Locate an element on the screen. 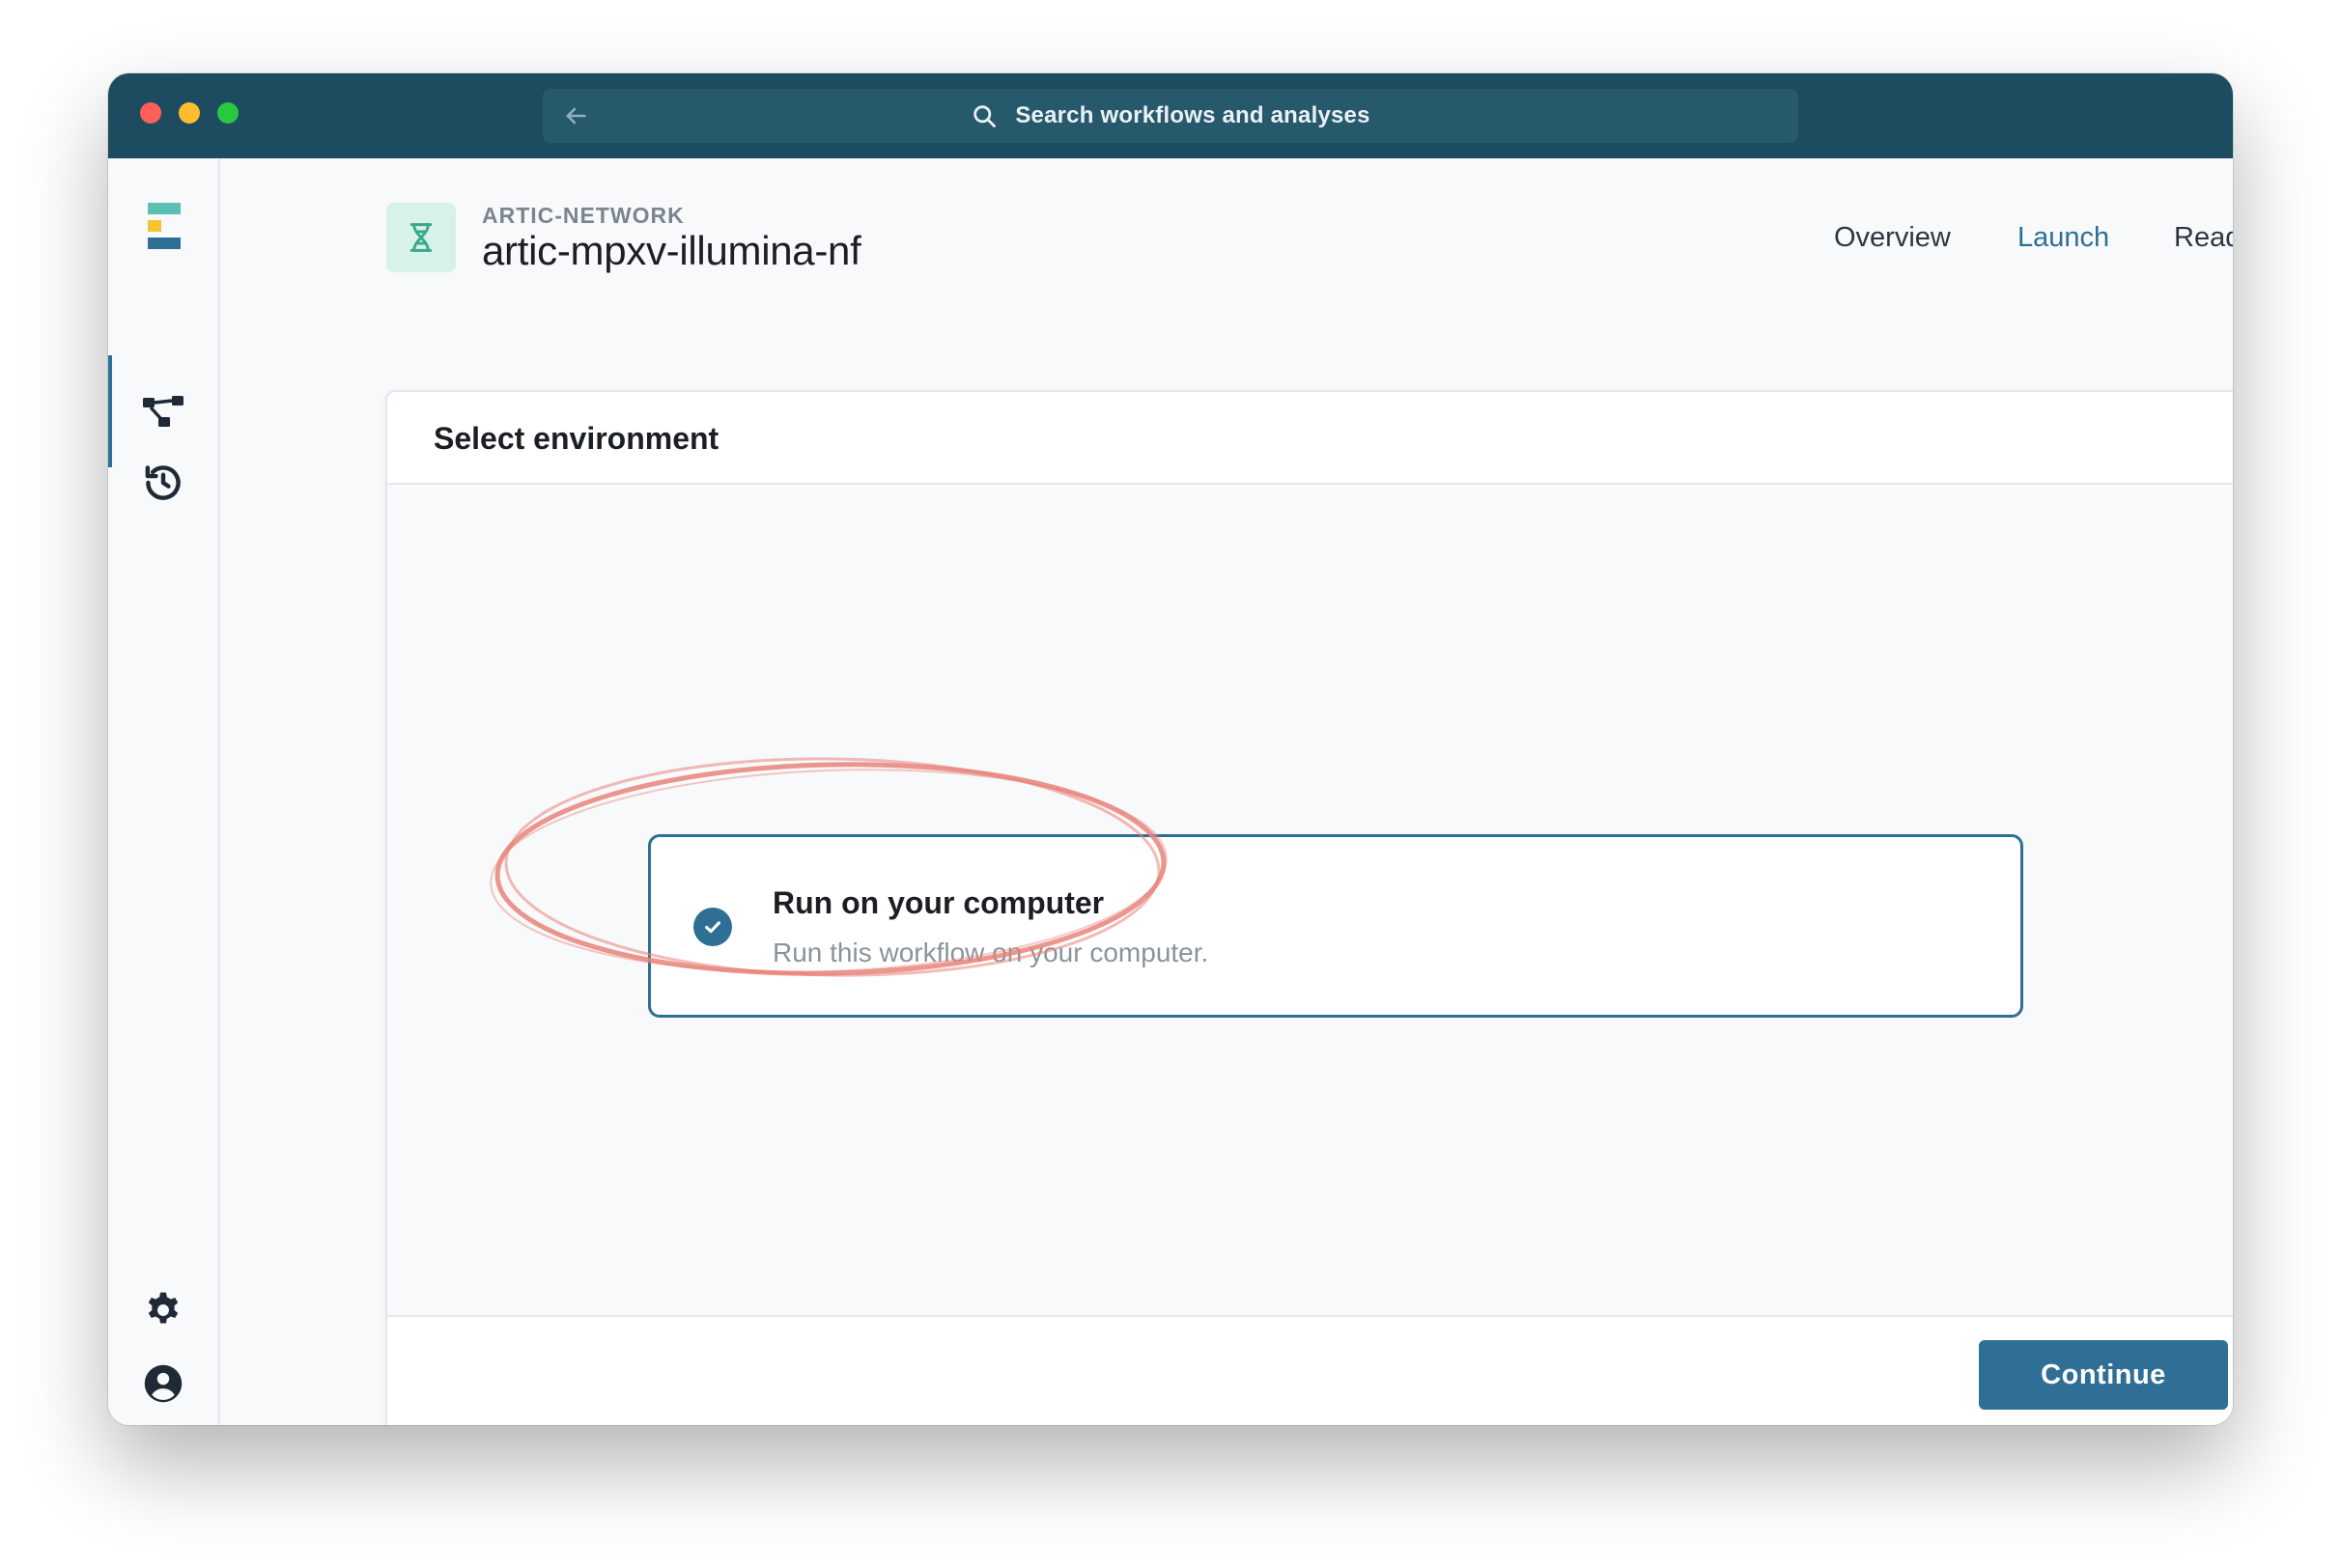 The width and height of the screenshot is (2341, 1568). sidebar-item-settings is located at coordinates (163, 1310).